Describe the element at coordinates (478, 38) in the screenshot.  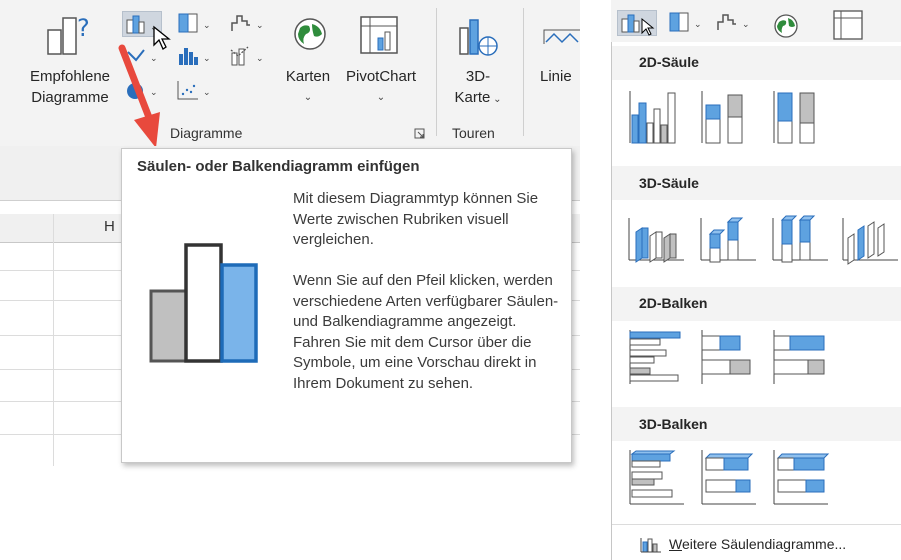
I see `3d-map-icon` at that location.